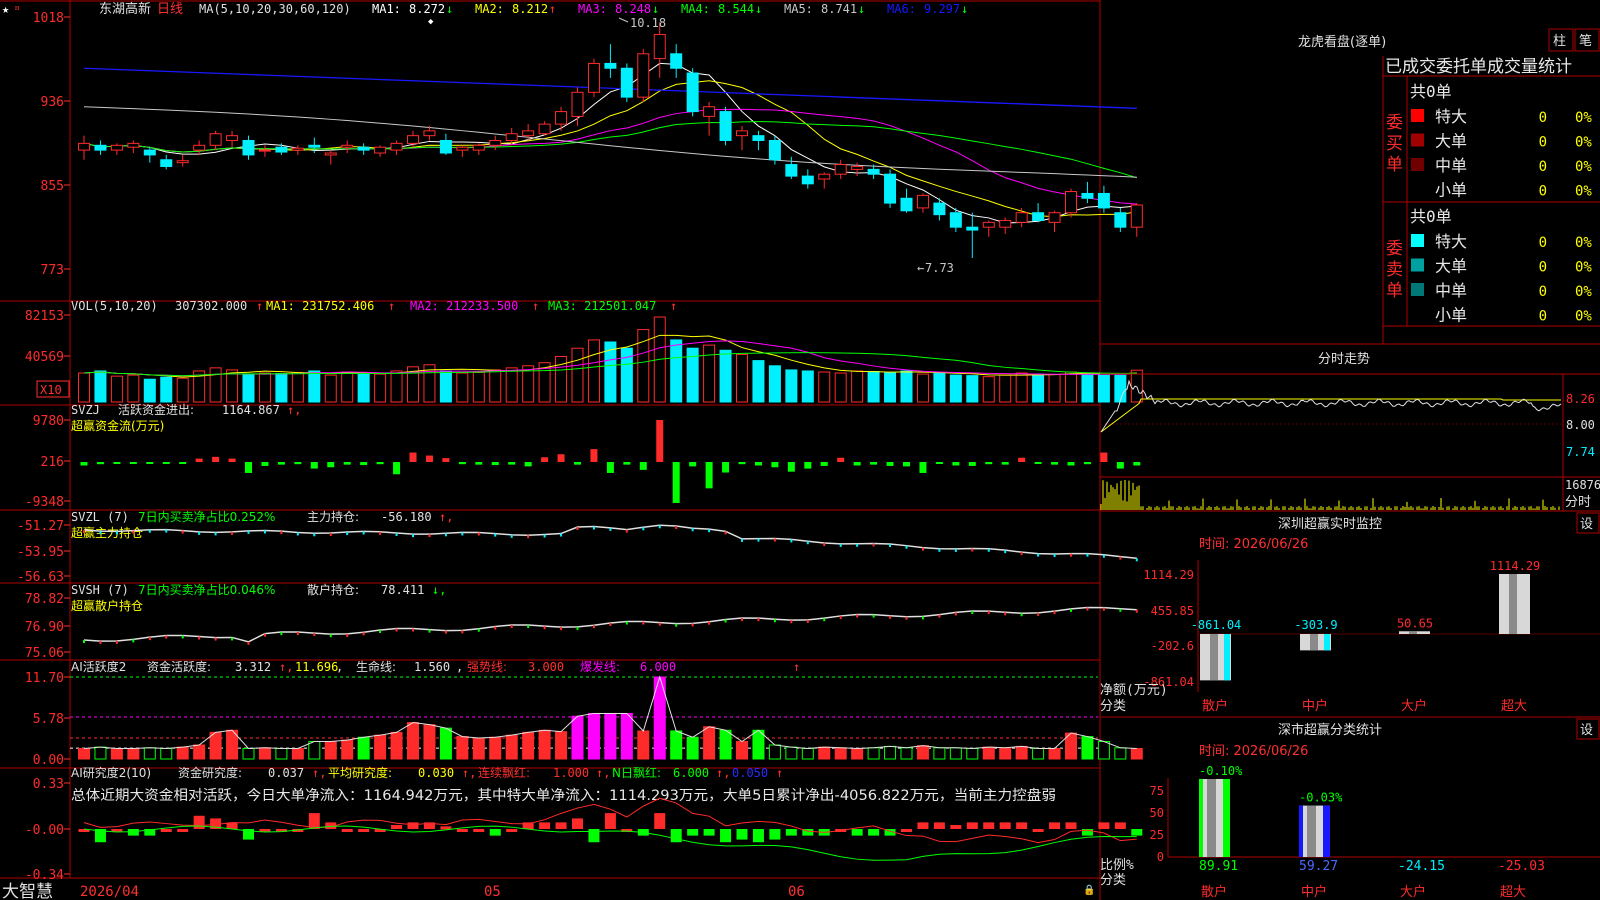  Describe the element at coordinates (610, 625) in the screenshot. I see `svsh-line` at that location.